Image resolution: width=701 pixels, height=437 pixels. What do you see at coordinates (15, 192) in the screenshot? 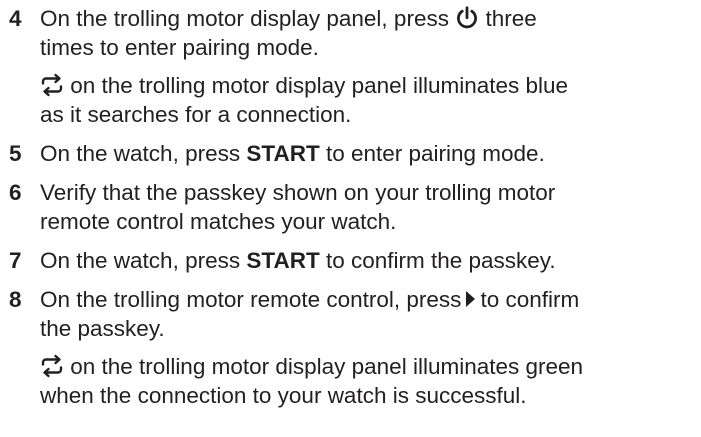
I see `step-number: 6` at bounding box center [15, 192].